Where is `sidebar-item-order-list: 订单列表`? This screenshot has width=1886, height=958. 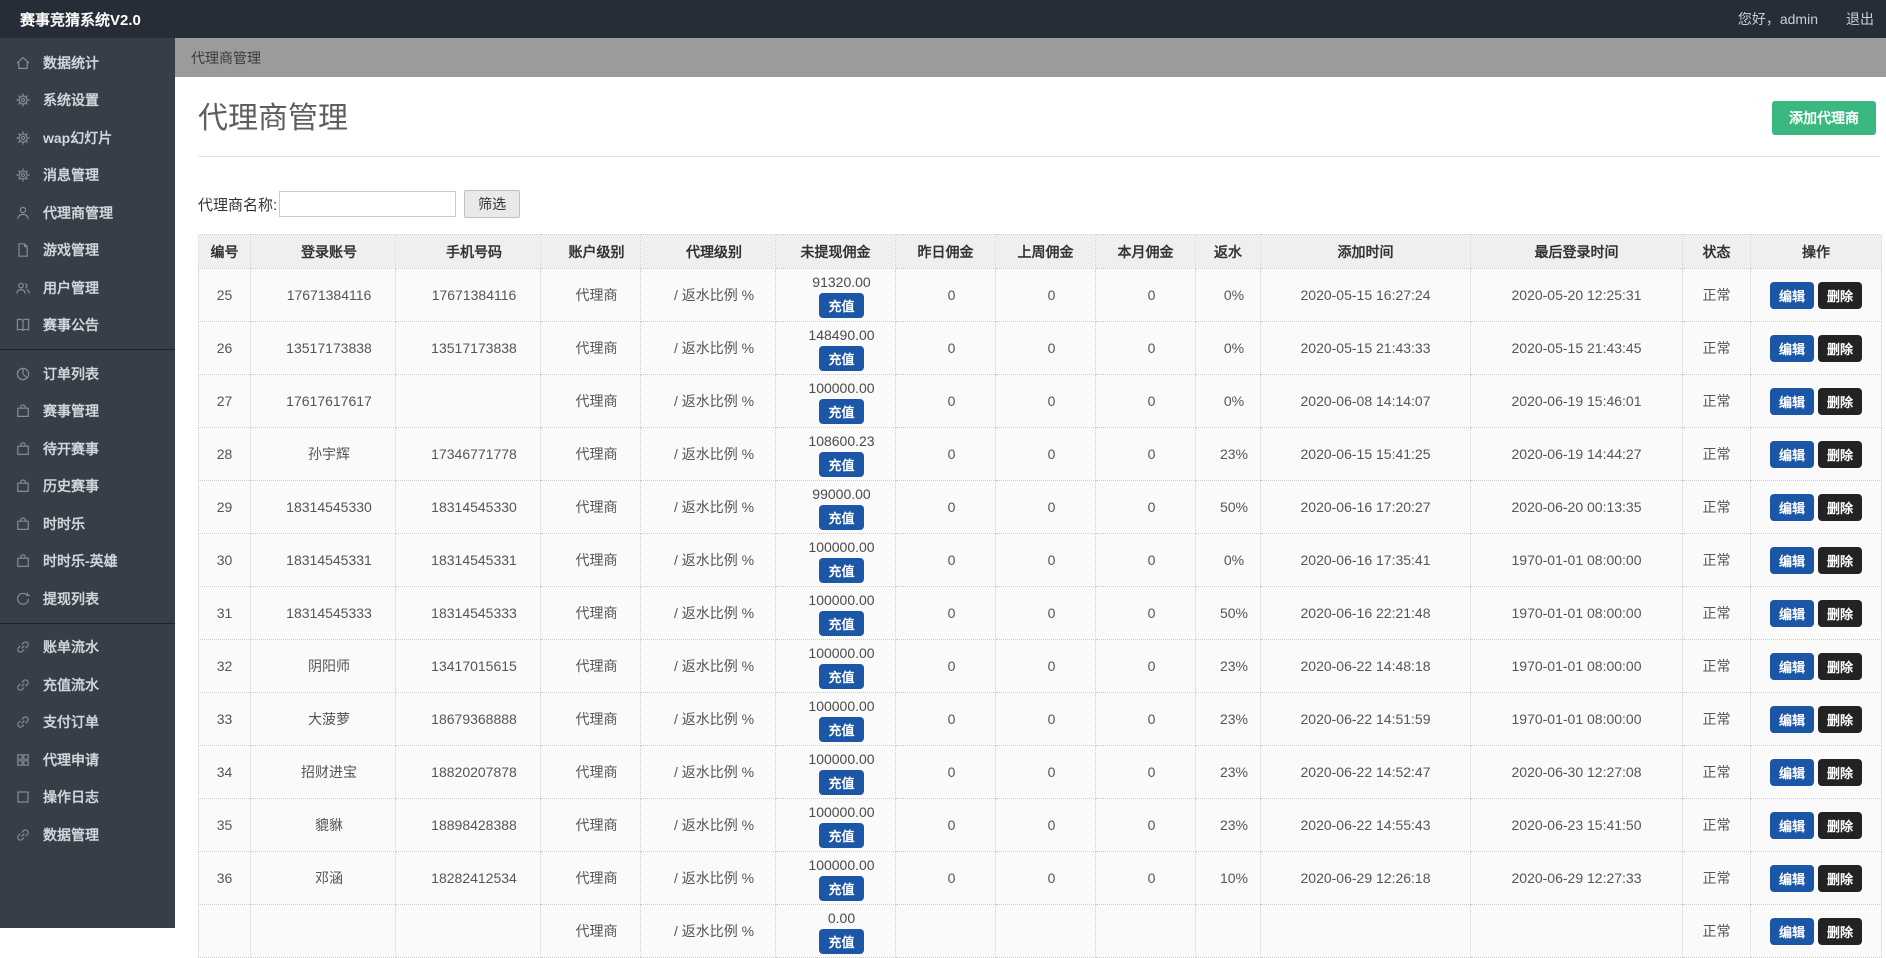
sidebar-item-order-list: 订单列表 is located at coordinates (87, 374).